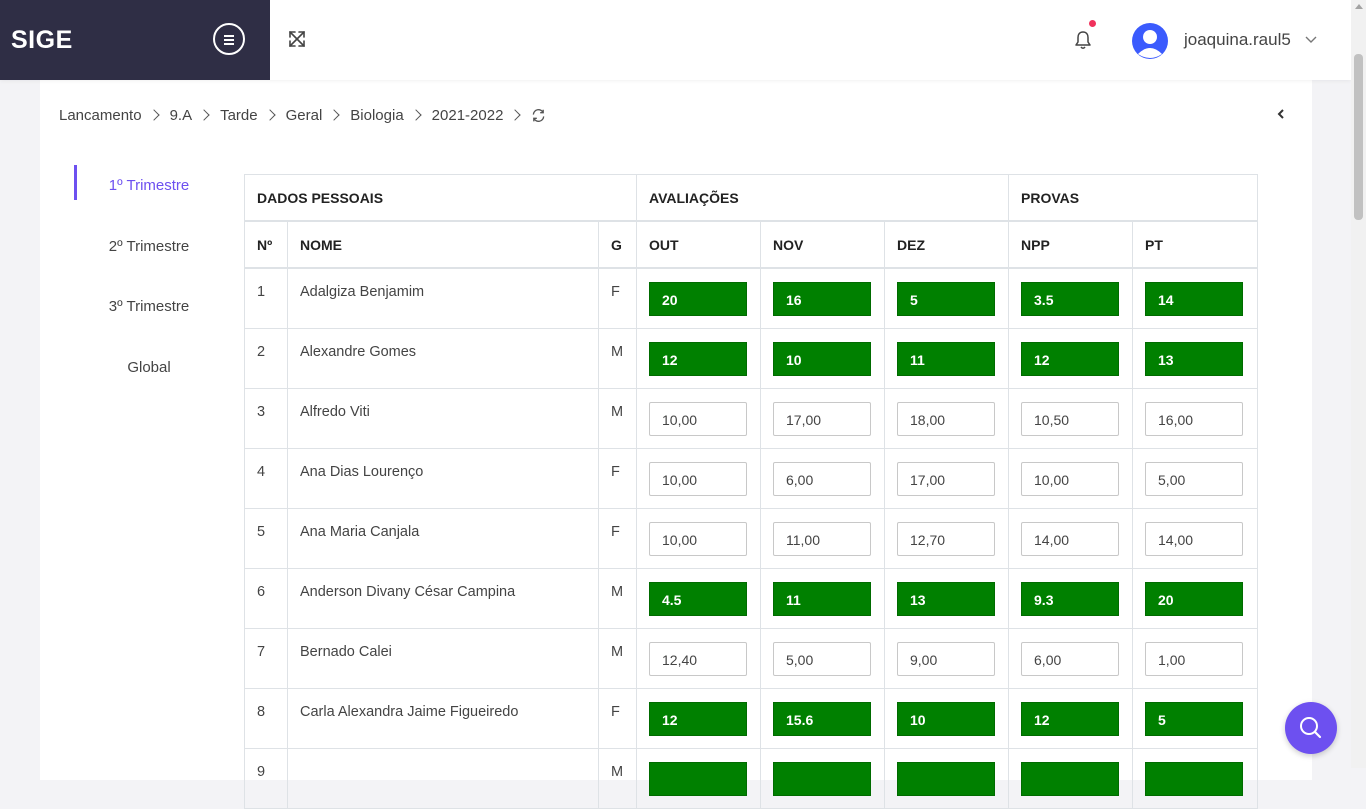  I want to click on grade-cell-pt: 20, so click(1195, 598).